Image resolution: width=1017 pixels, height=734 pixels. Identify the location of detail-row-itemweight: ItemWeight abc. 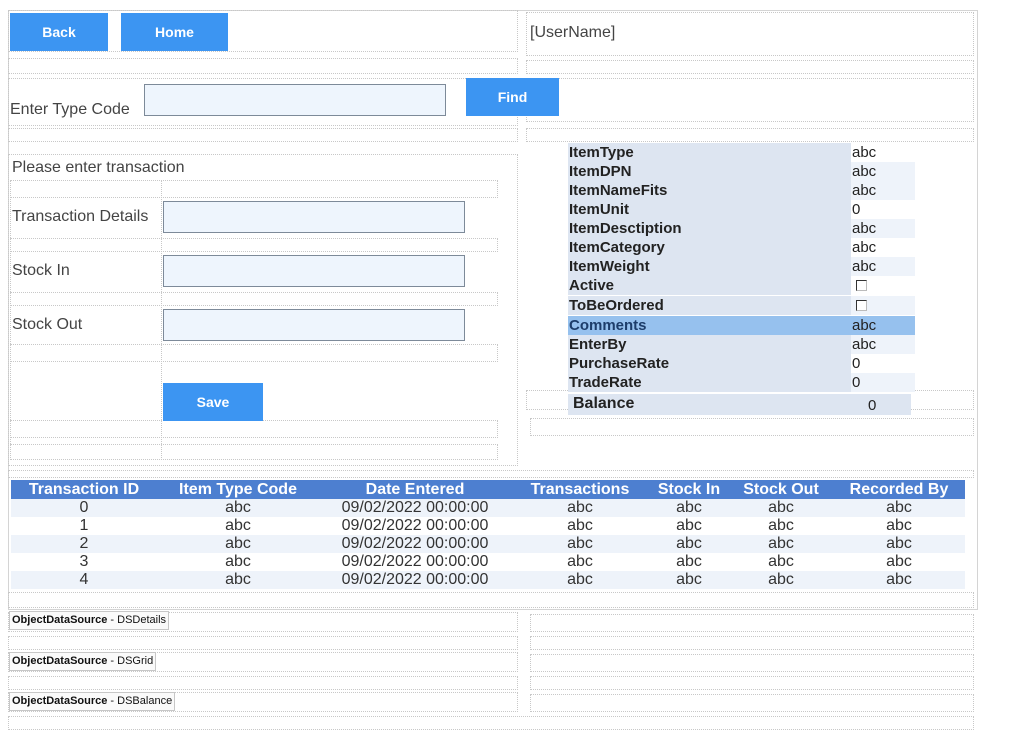
(741, 266).